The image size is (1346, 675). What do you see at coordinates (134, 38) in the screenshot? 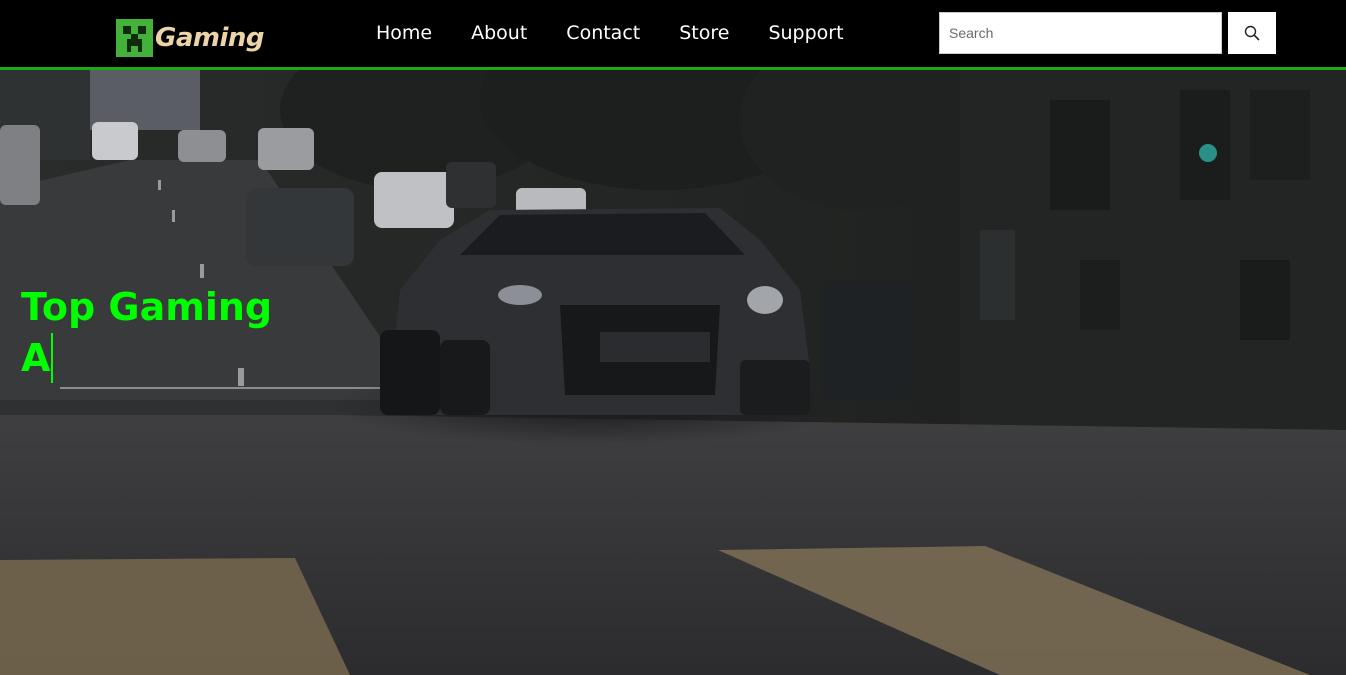
I see `creeper-face-icon` at bounding box center [134, 38].